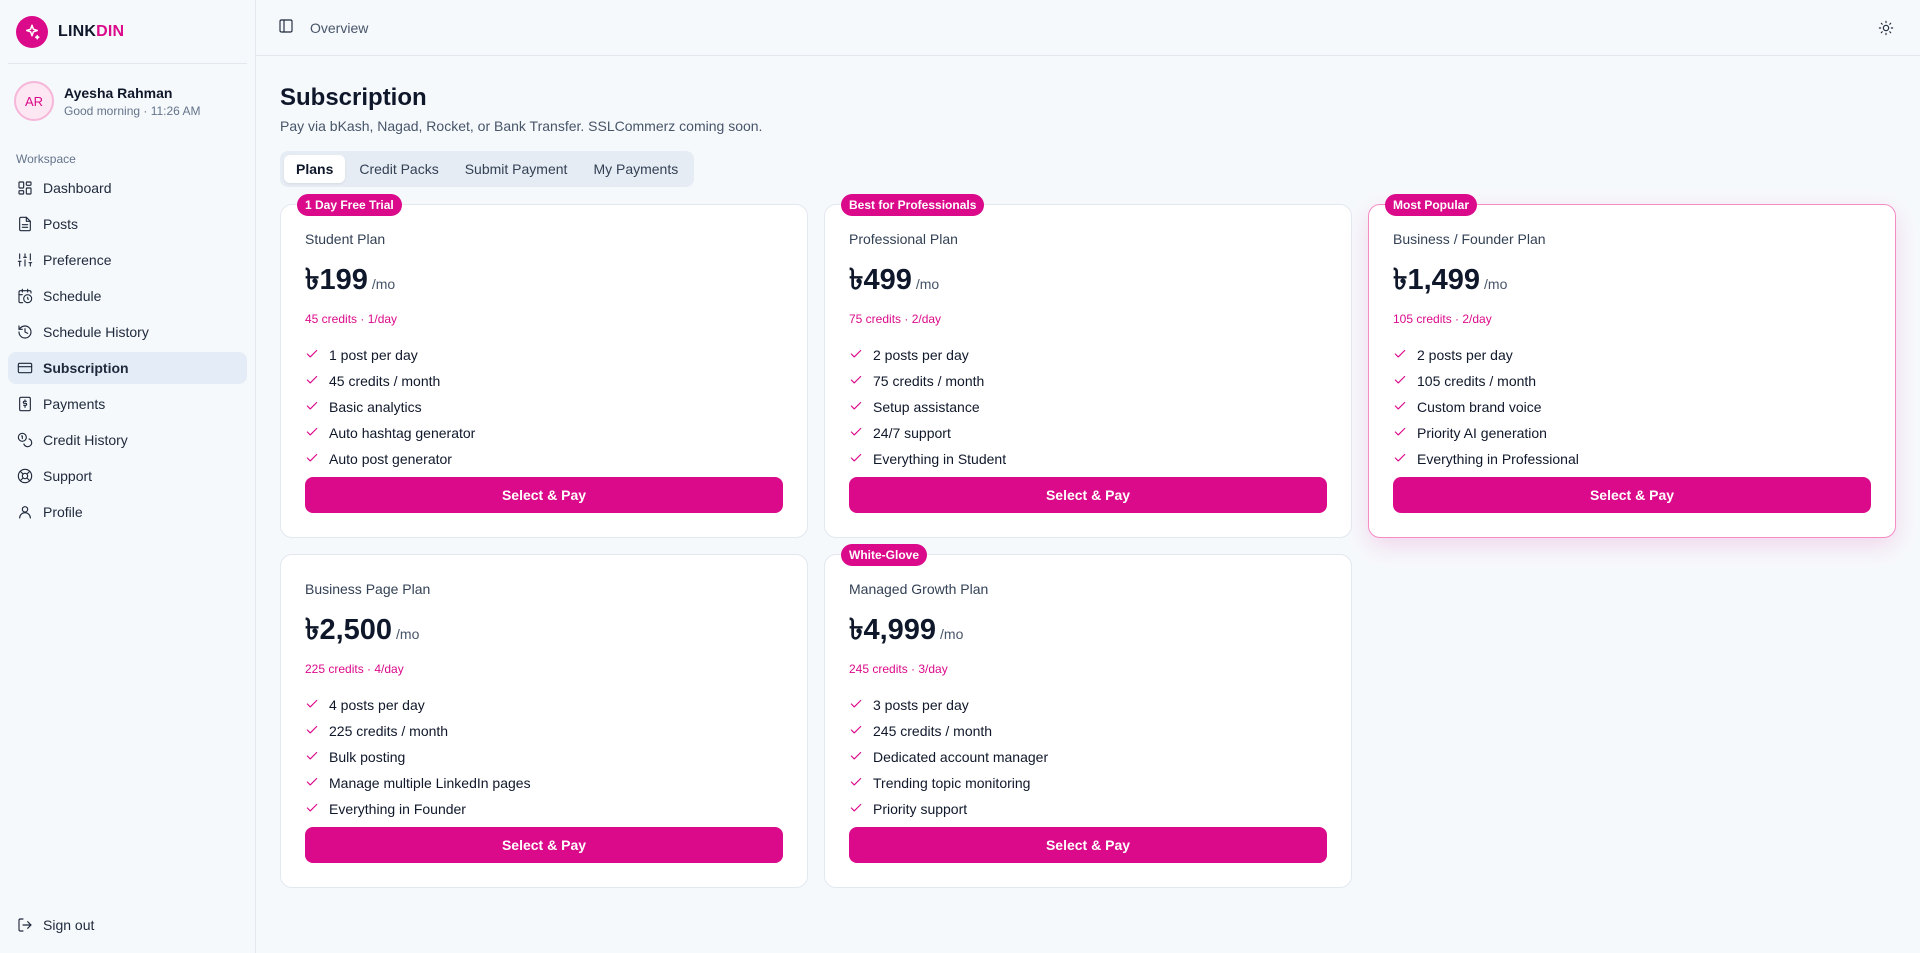 The height and width of the screenshot is (953, 1920). I want to click on feature-item: Setup assistance, so click(1088, 407).